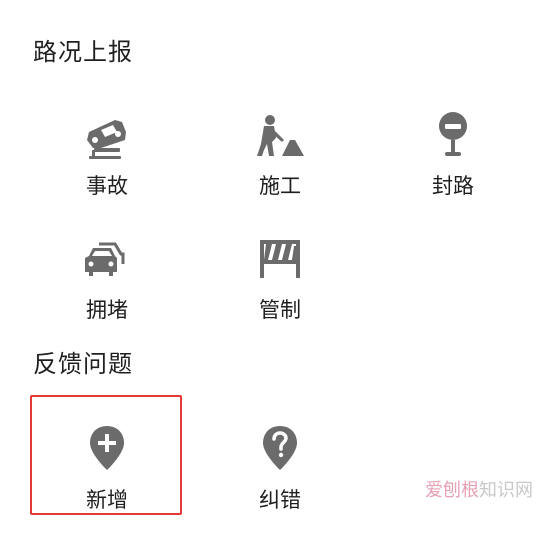  I want to click on traffic-jam-icon, so click(107, 262).